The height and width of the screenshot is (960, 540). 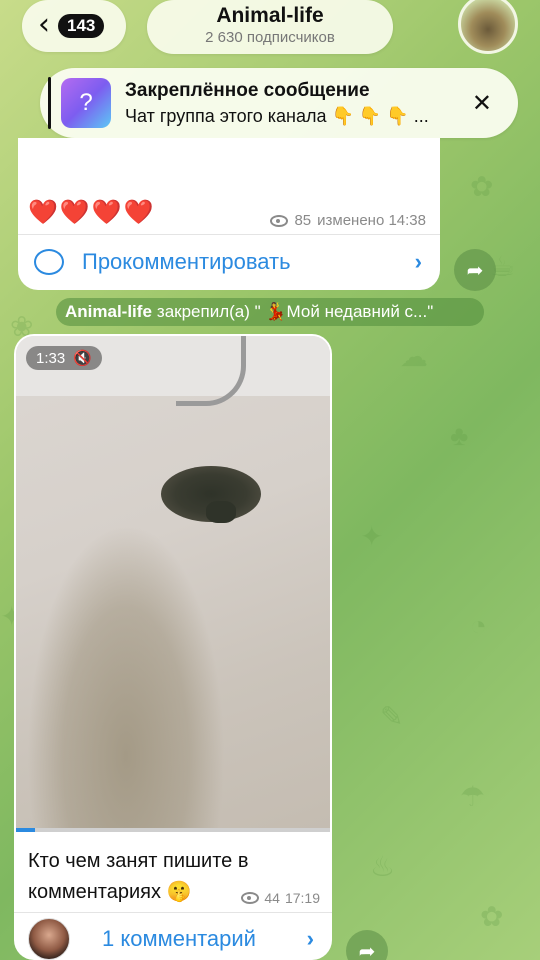 What do you see at coordinates (482, 103) in the screenshot?
I see `close-icon: ✕` at bounding box center [482, 103].